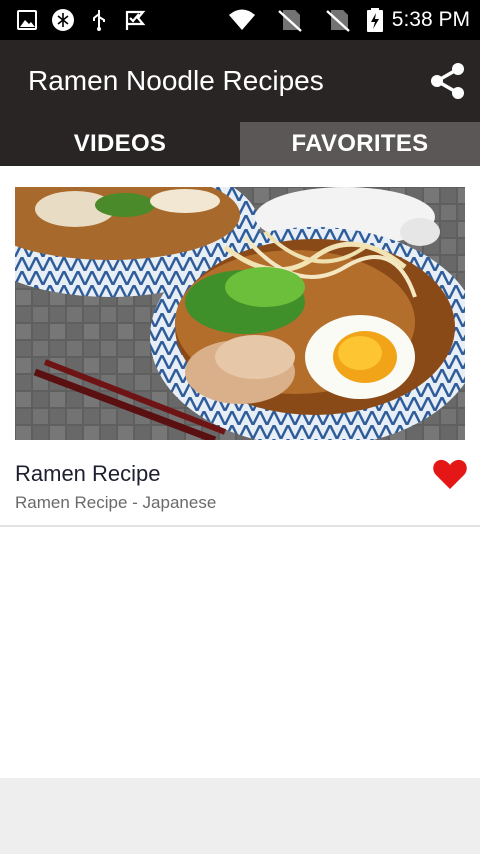 This screenshot has width=480, height=854. I want to click on bottom-area, so click(240, 816).